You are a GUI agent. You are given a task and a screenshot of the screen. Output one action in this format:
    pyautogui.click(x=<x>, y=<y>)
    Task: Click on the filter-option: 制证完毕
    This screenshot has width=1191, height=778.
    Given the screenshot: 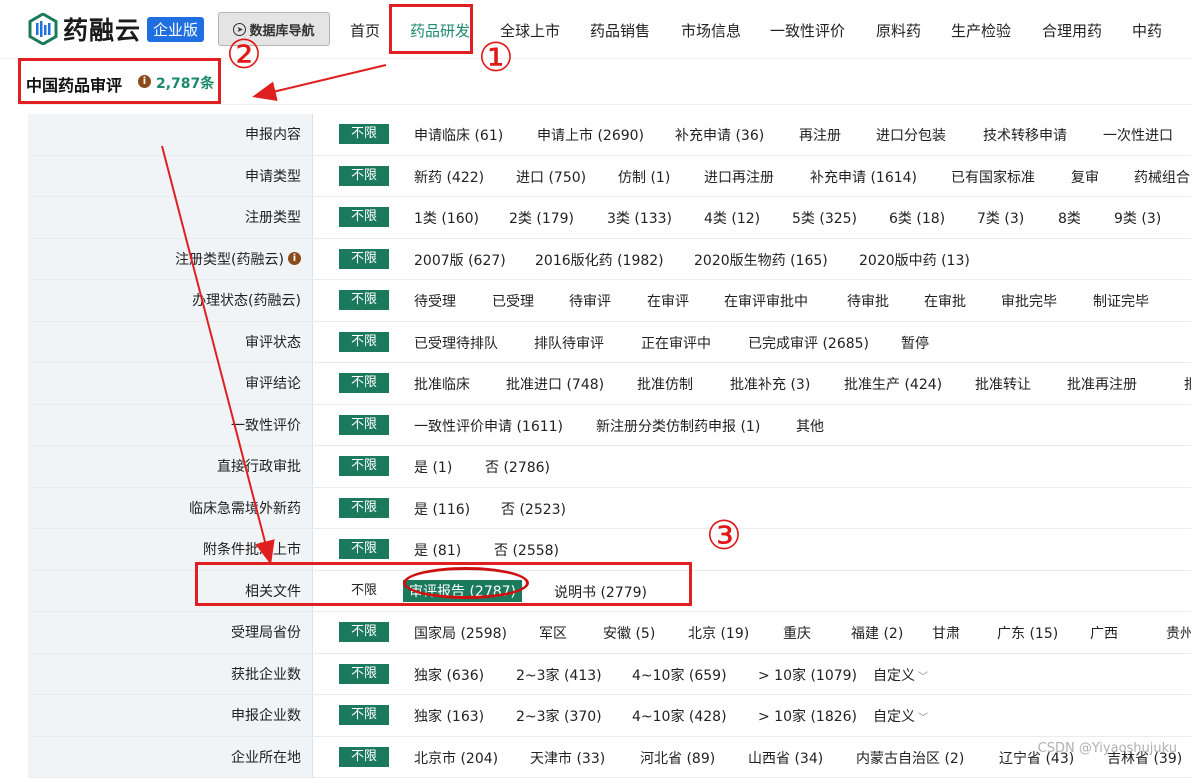 What is the action you would take?
    pyautogui.click(x=1121, y=301)
    